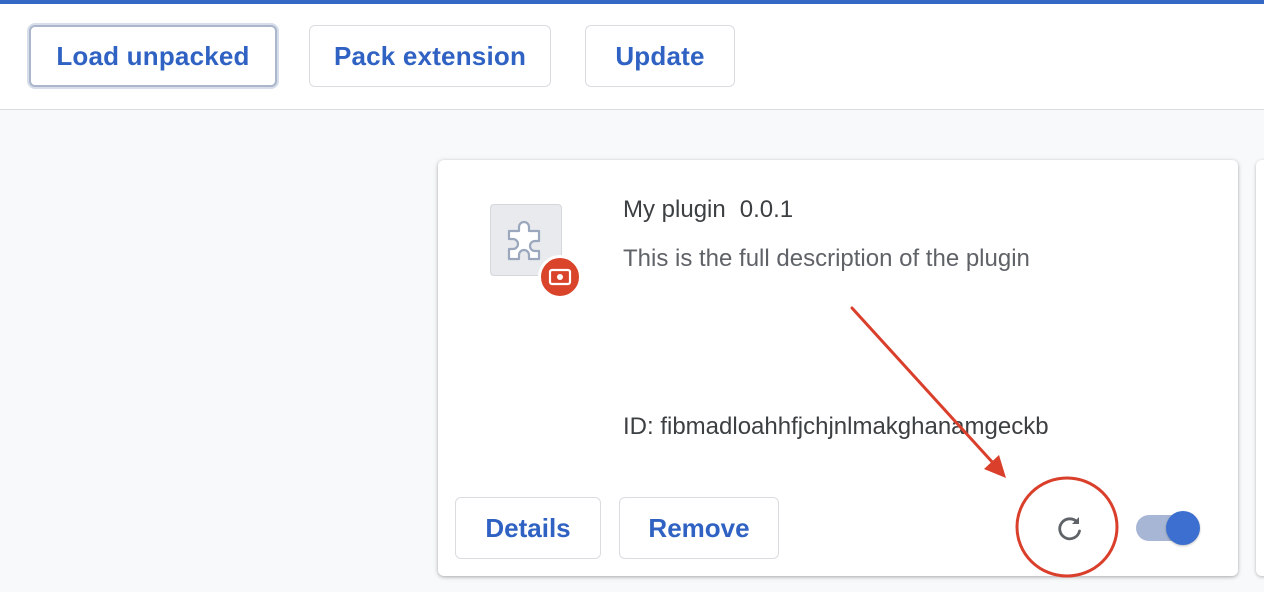 This screenshot has width=1264, height=592. Describe the element at coordinates (528, 528) in the screenshot. I see `details-button: Details` at that location.